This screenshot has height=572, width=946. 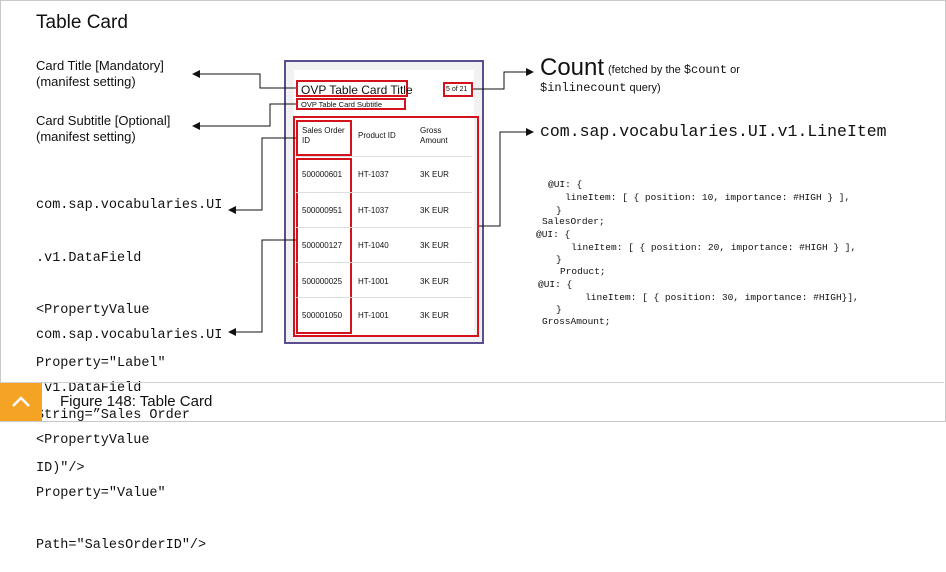 I want to click on datafield-label-connector, so click(x=262, y=175).